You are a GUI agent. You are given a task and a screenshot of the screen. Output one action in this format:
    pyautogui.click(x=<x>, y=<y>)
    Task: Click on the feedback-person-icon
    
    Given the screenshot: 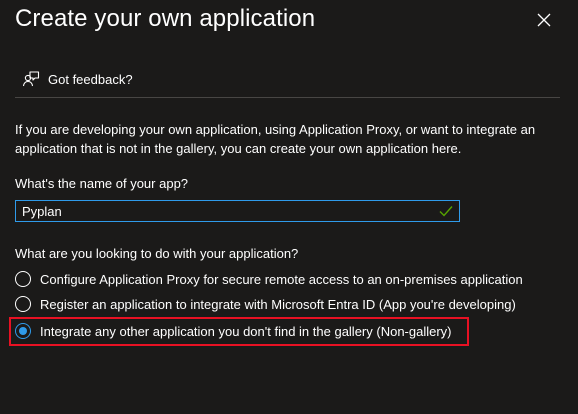 What is the action you would take?
    pyautogui.click(x=31, y=79)
    